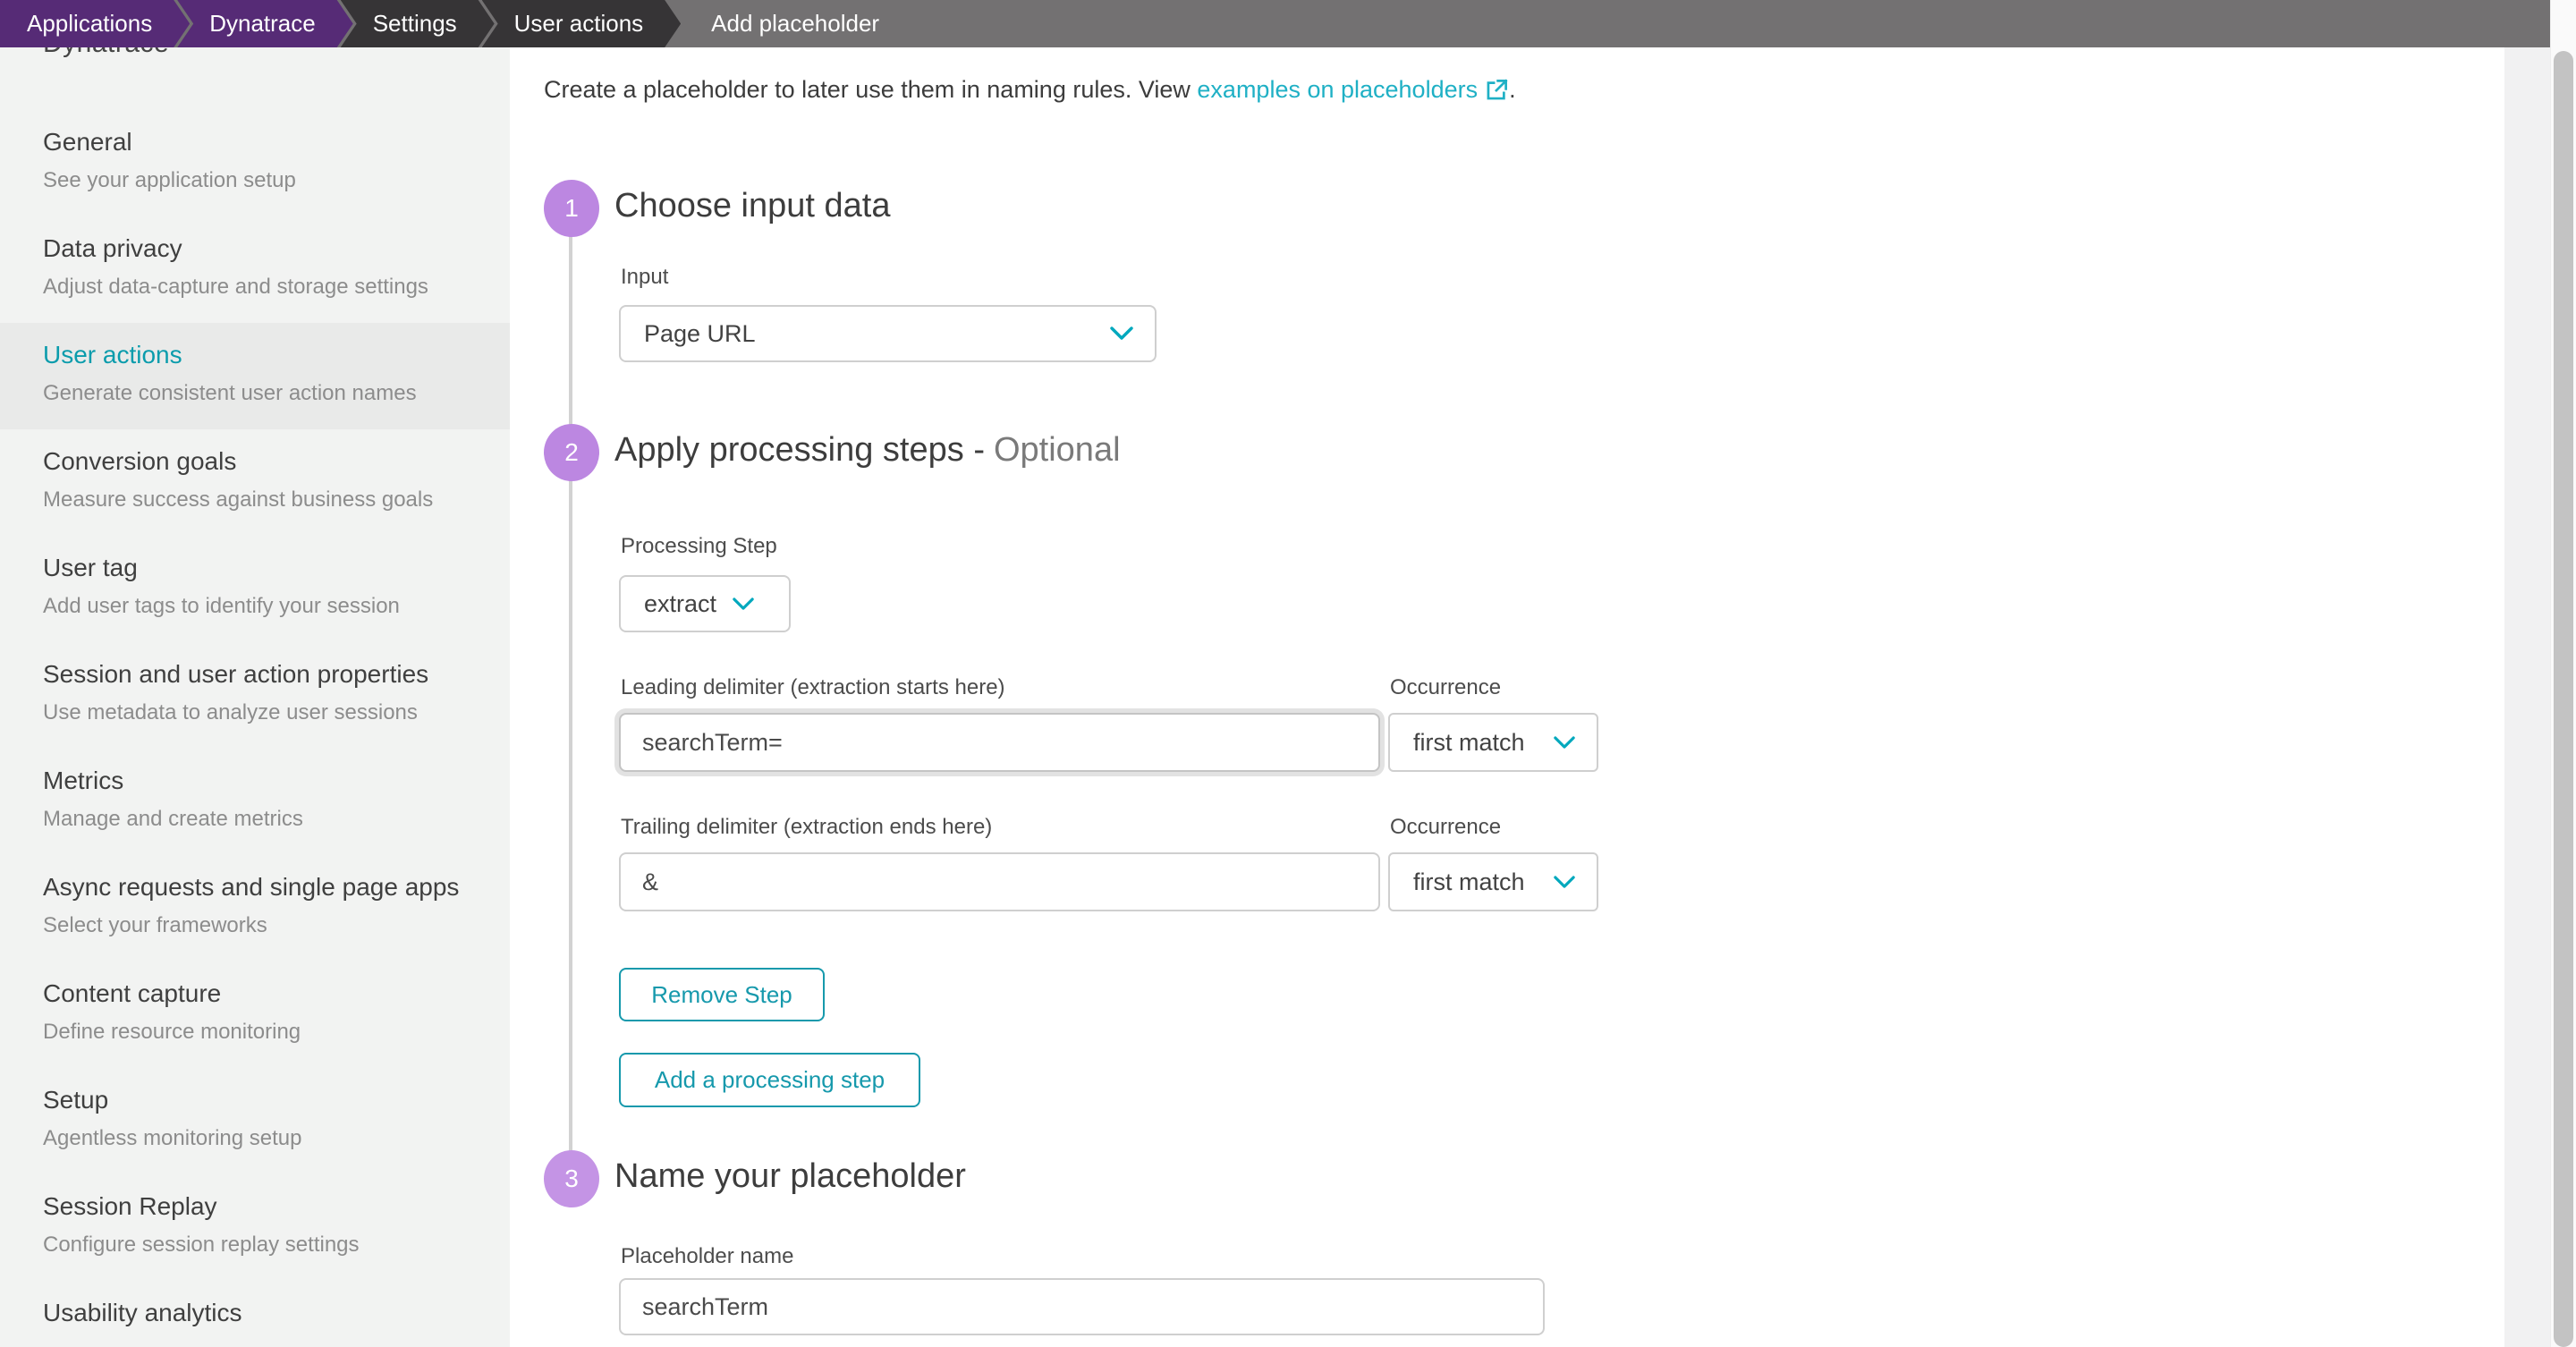  I want to click on breadcrumb-item-label: Add placeholder, so click(795, 23).